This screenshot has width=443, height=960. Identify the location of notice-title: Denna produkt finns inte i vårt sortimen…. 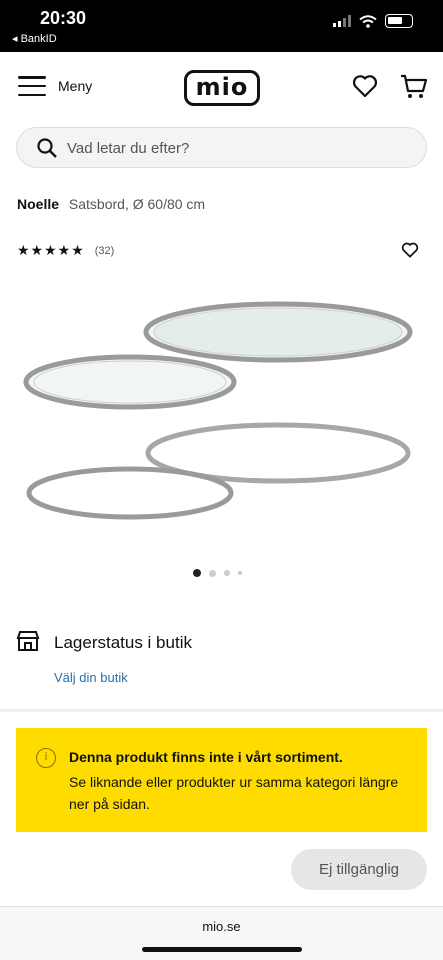
(206, 757).